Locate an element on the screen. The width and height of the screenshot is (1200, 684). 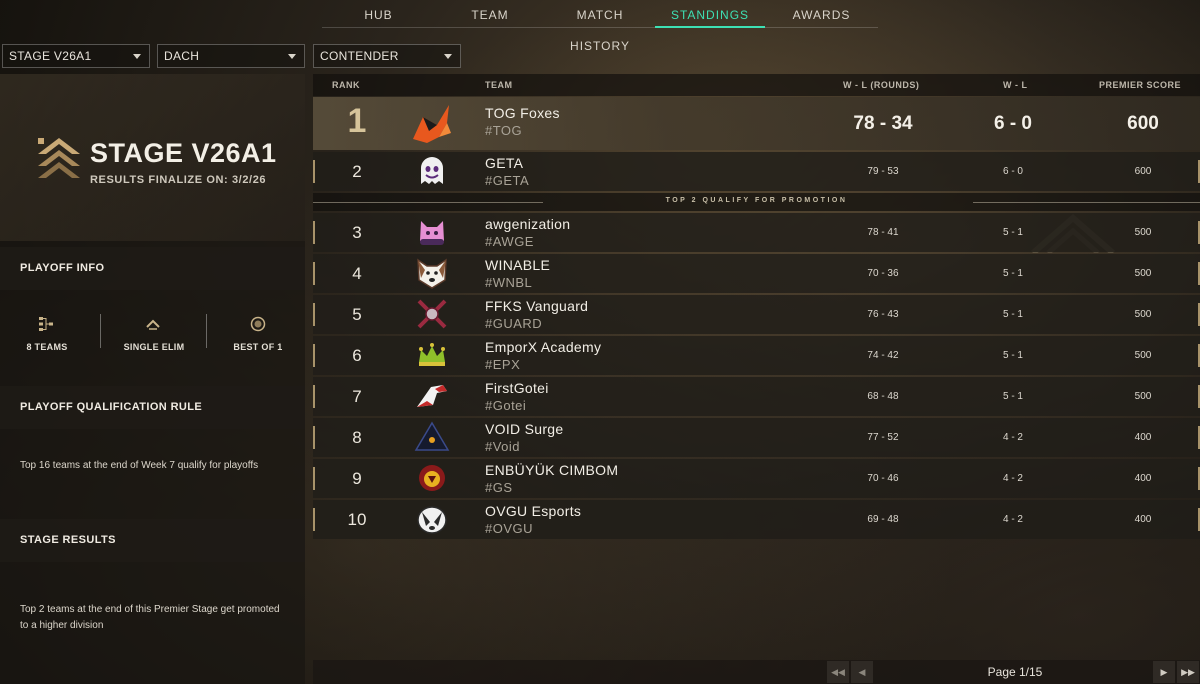
wl-rounds: 74 - 42 is located at coordinates (883, 355).